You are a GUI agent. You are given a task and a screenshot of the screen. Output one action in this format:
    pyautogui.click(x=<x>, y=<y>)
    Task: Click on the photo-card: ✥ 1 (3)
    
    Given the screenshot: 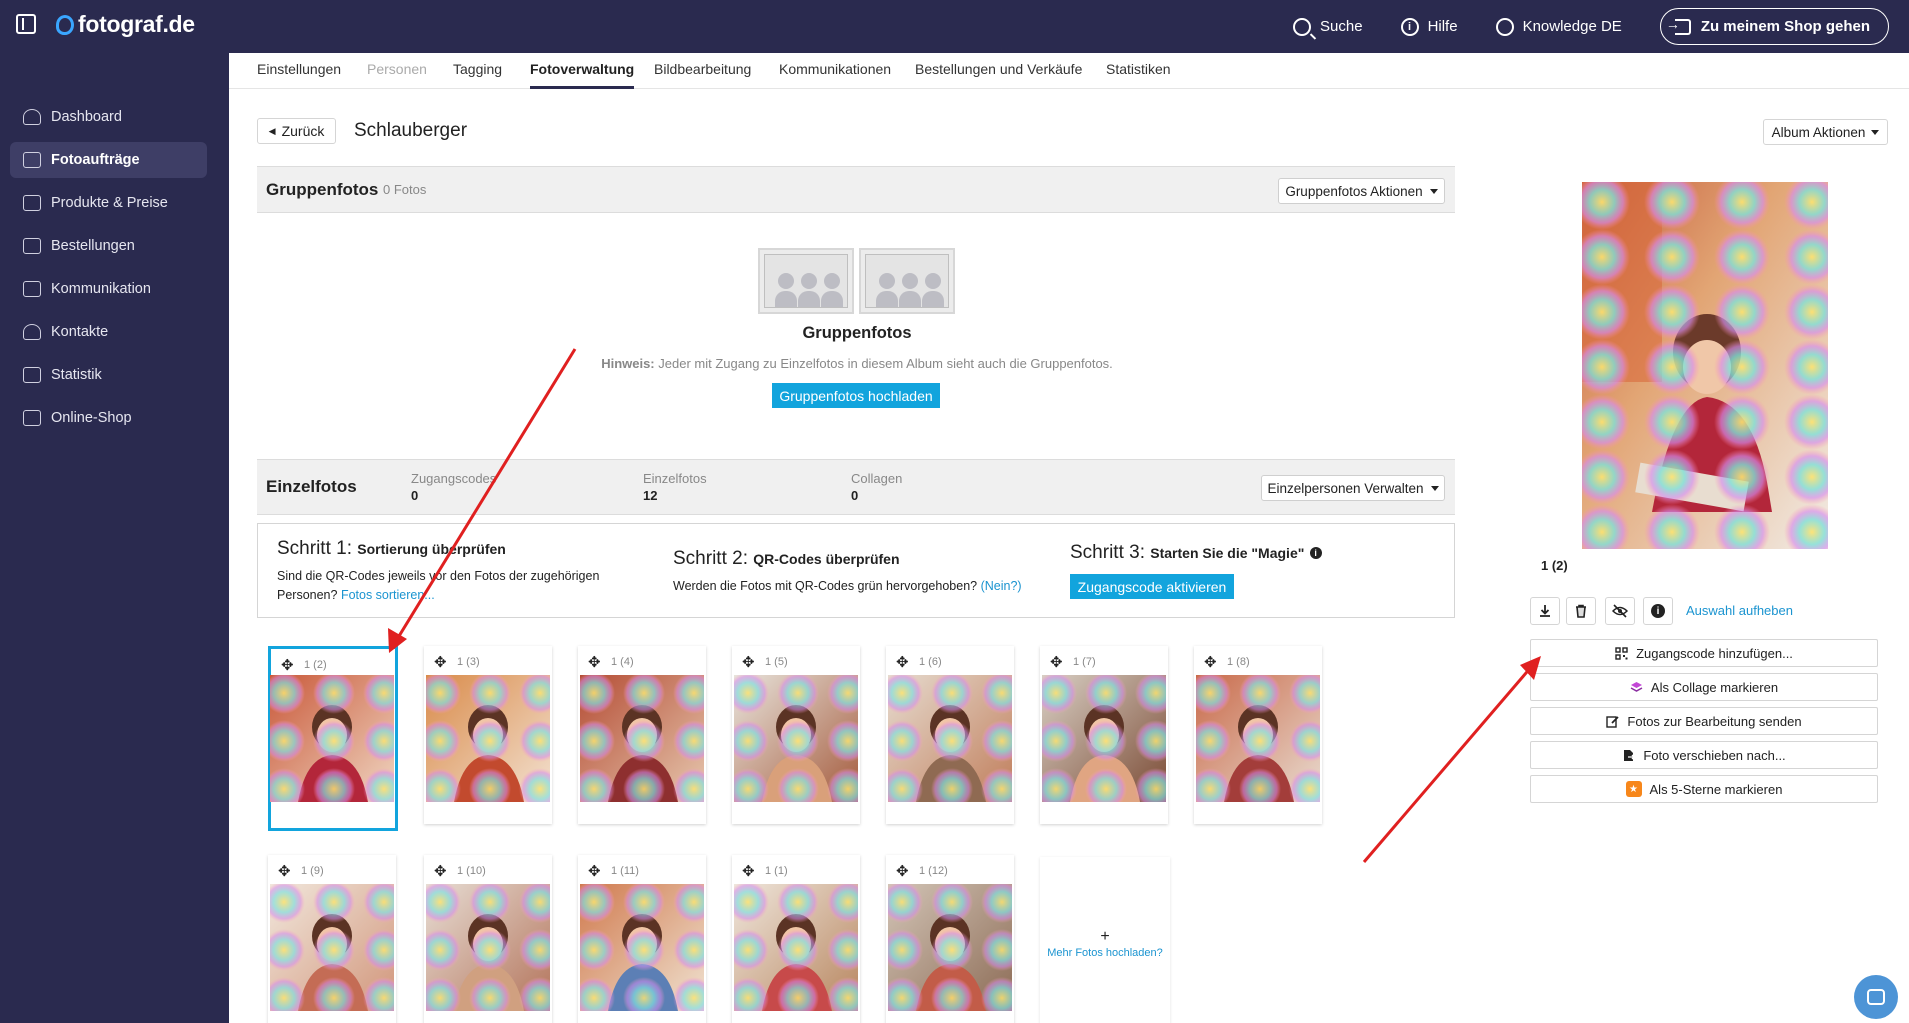 What is the action you would take?
    pyautogui.click(x=488, y=735)
    